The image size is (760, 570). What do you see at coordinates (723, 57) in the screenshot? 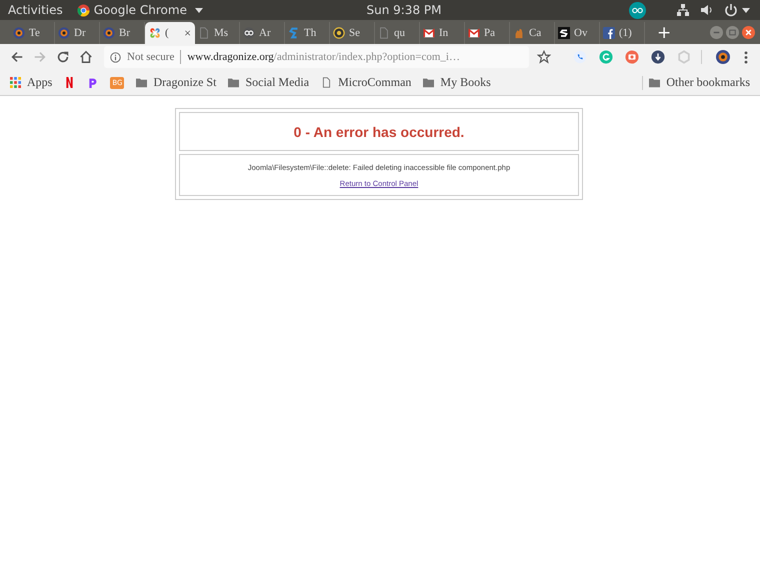
I see `avatar-icon` at bounding box center [723, 57].